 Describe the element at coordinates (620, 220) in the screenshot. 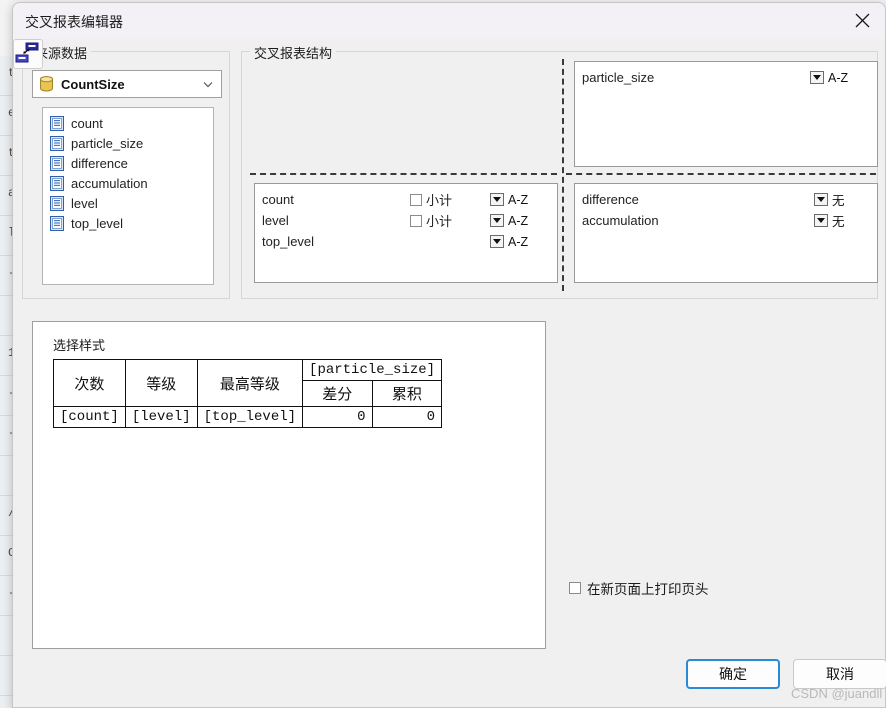

I see `field-row-label: accumulation` at that location.